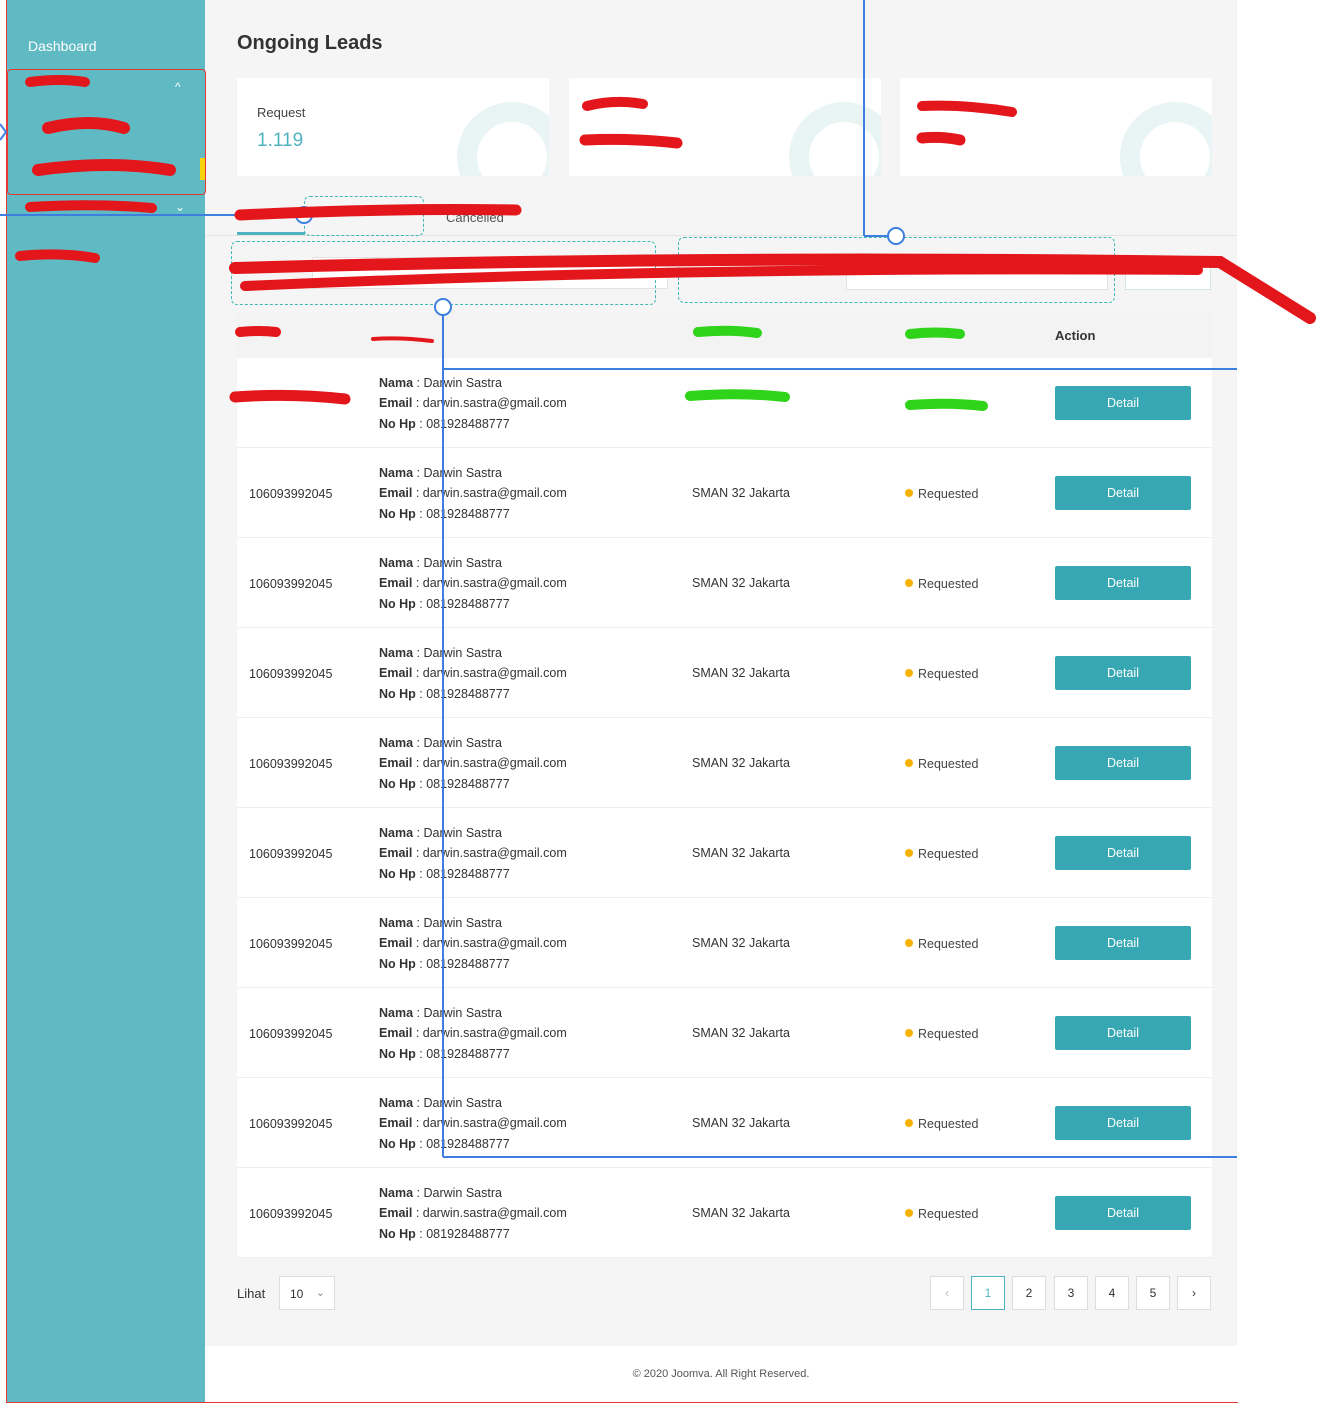 This screenshot has height=1415, width=1318. What do you see at coordinates (6, 701) in the screenshot?
I see `annotation-frame-left` at bounding box center [6, 701].